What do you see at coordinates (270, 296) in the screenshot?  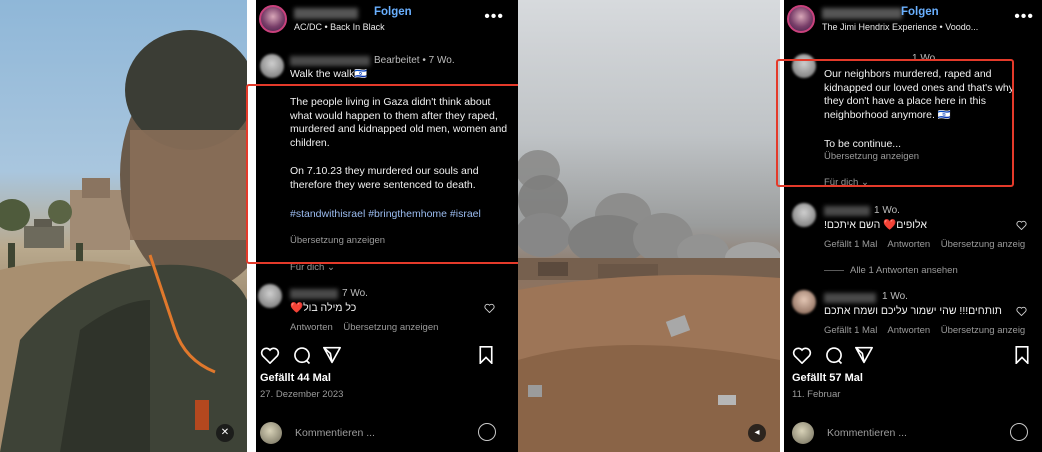 I see `commenter-avatar` at bounding box center [270, 296].